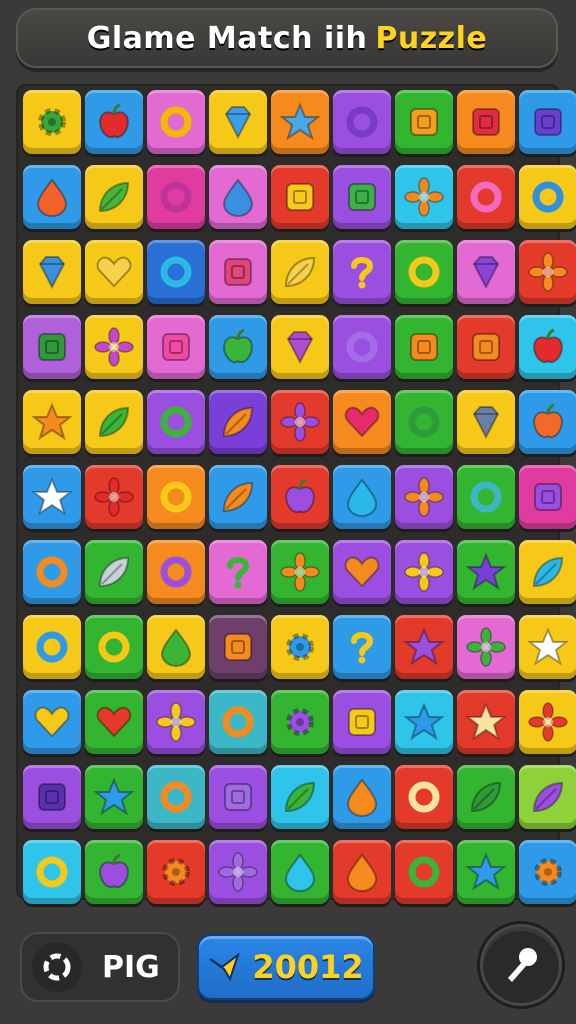 This screenshot has height=1024, width=576. I want to click on tile-r6-c3, so click(176, 497).